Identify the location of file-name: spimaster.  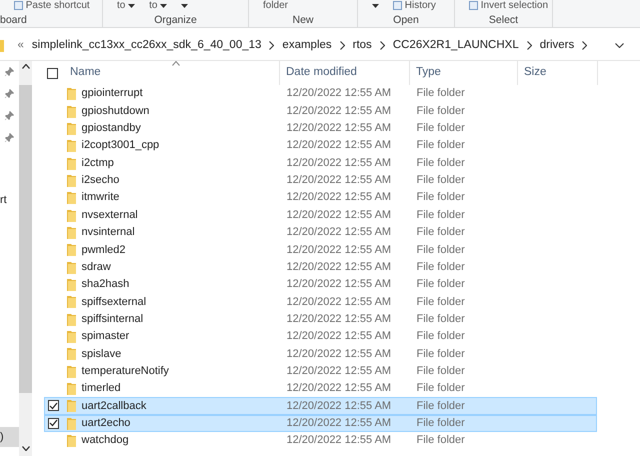
(106, 336).